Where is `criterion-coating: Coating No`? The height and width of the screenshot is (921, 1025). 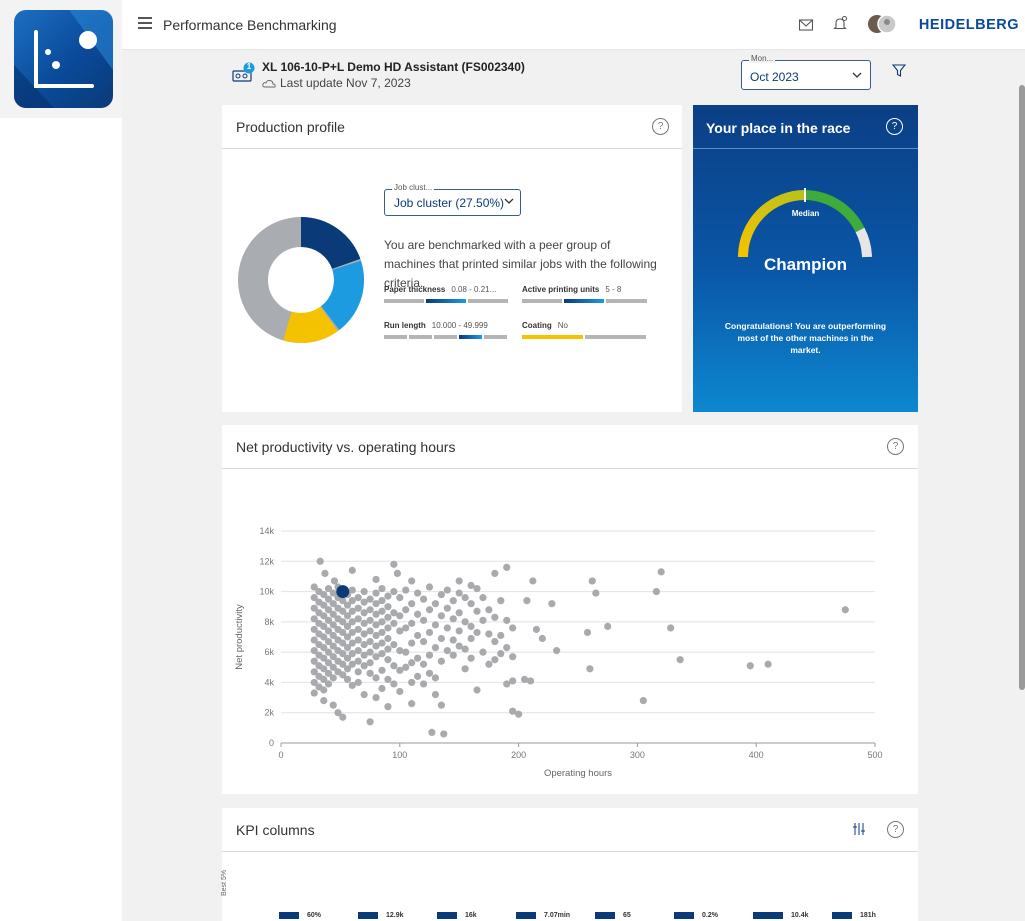 criterion-coating: Coating No is located at coordinates (545, 325).